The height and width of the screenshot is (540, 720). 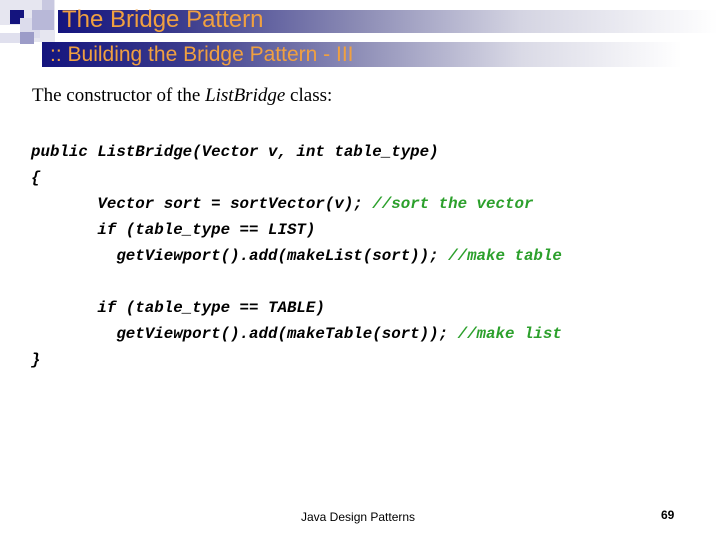 I want to click on code-text: if (table_type == LIST), so click(x=173, y=230).